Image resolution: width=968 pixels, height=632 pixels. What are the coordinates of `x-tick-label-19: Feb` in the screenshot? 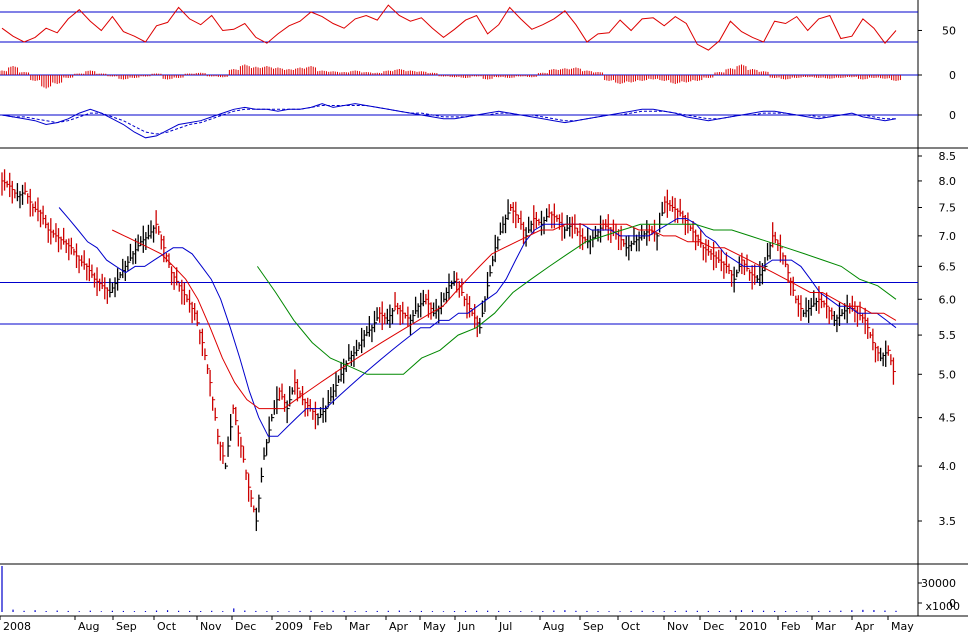 It's located at (790, 626).